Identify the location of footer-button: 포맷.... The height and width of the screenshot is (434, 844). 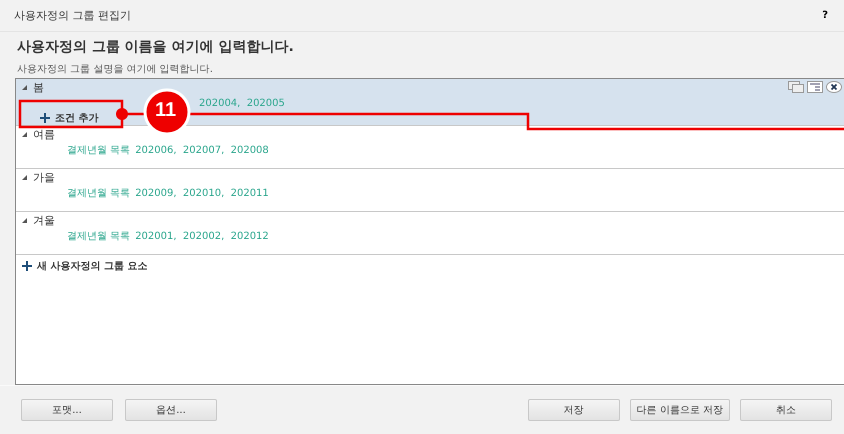
(67, 410).